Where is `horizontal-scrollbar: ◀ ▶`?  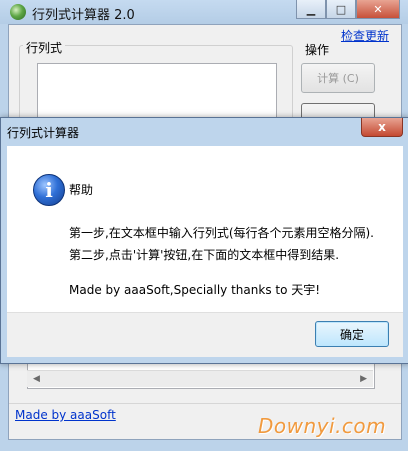
horizontal-scrollbar: ◀ ▶ is located at coordinates (200, 378).